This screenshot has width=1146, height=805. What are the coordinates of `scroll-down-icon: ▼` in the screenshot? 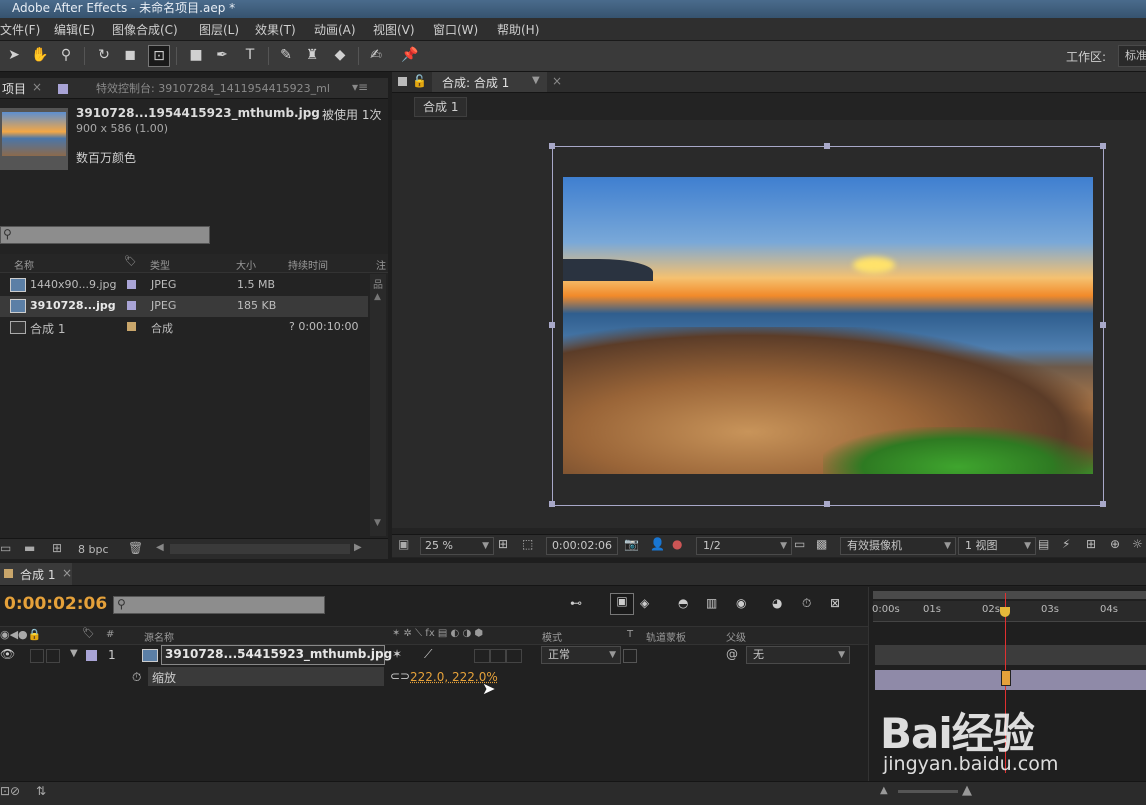 It's located at (377, 523).